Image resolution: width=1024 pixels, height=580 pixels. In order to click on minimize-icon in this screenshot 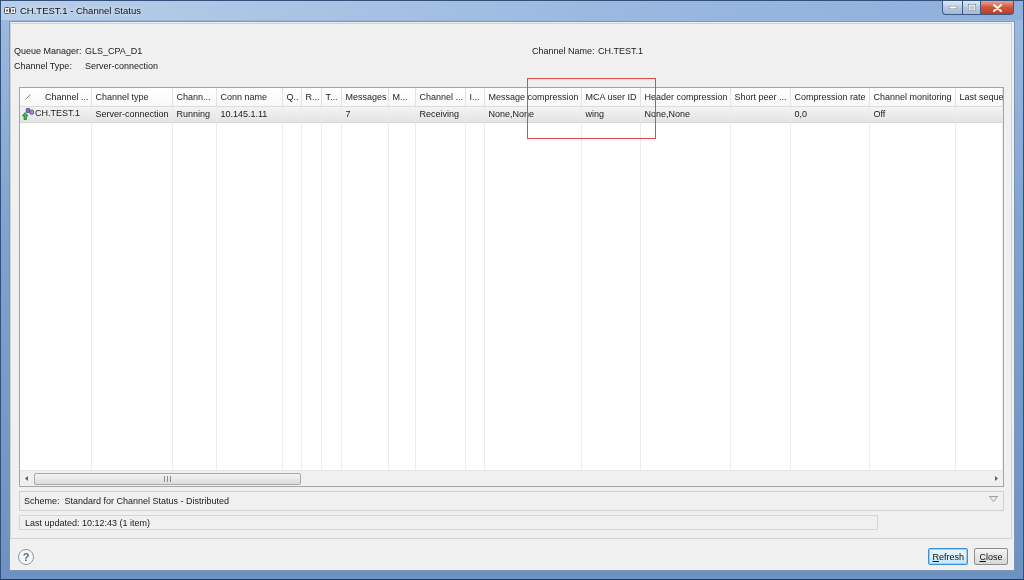, I will do `click(952, 7)`.